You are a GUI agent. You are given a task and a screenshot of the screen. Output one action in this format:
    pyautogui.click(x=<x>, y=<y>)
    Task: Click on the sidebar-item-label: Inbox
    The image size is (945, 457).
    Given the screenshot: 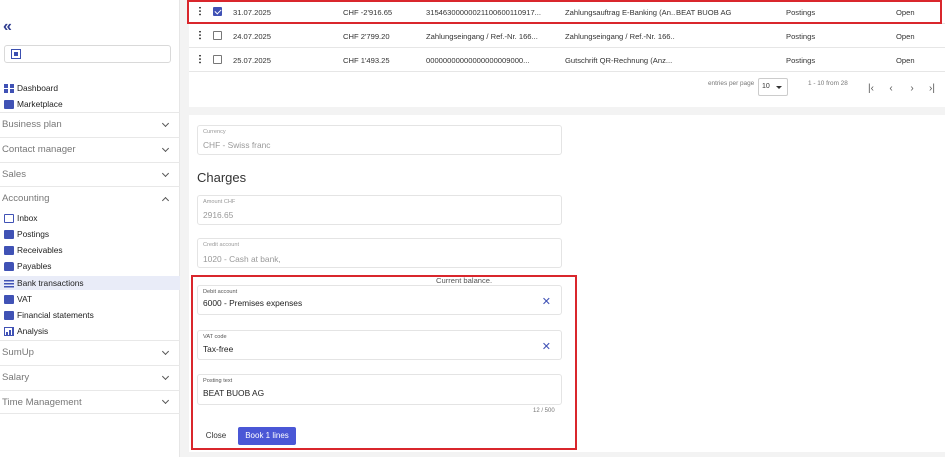 What is the action you would take?
    pyautogui.click(x=27, y=218)
    